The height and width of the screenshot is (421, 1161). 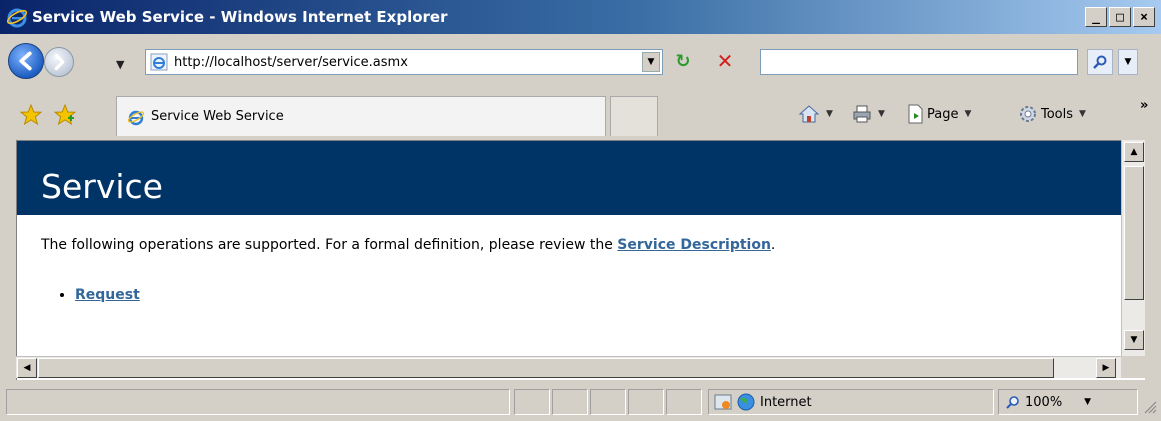 What do you see at coordinates (1082, 114) in the screenshot?
I see `tools-dropdown-icon: ▼` at bounding box center [1082, 114].